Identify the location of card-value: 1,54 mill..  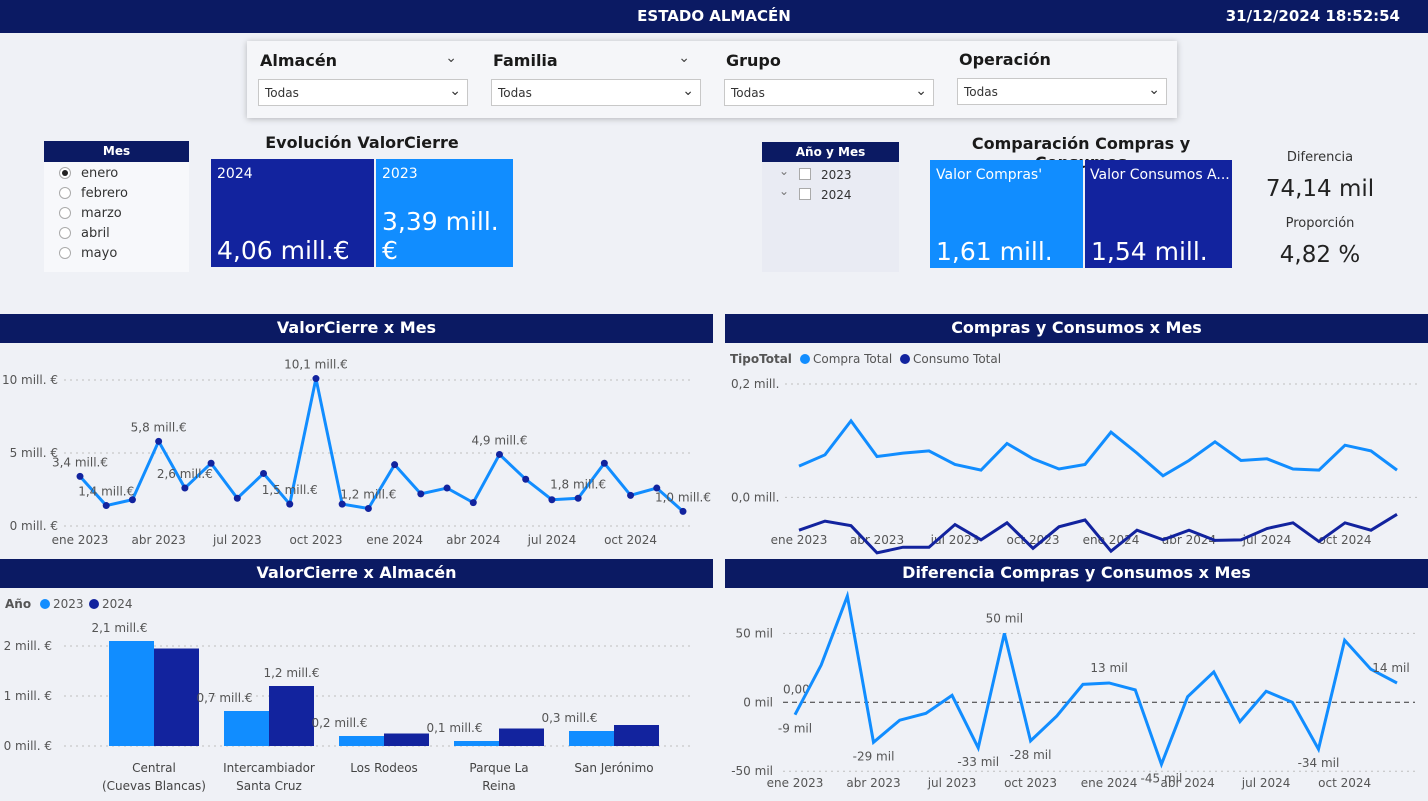
(1149, 251).